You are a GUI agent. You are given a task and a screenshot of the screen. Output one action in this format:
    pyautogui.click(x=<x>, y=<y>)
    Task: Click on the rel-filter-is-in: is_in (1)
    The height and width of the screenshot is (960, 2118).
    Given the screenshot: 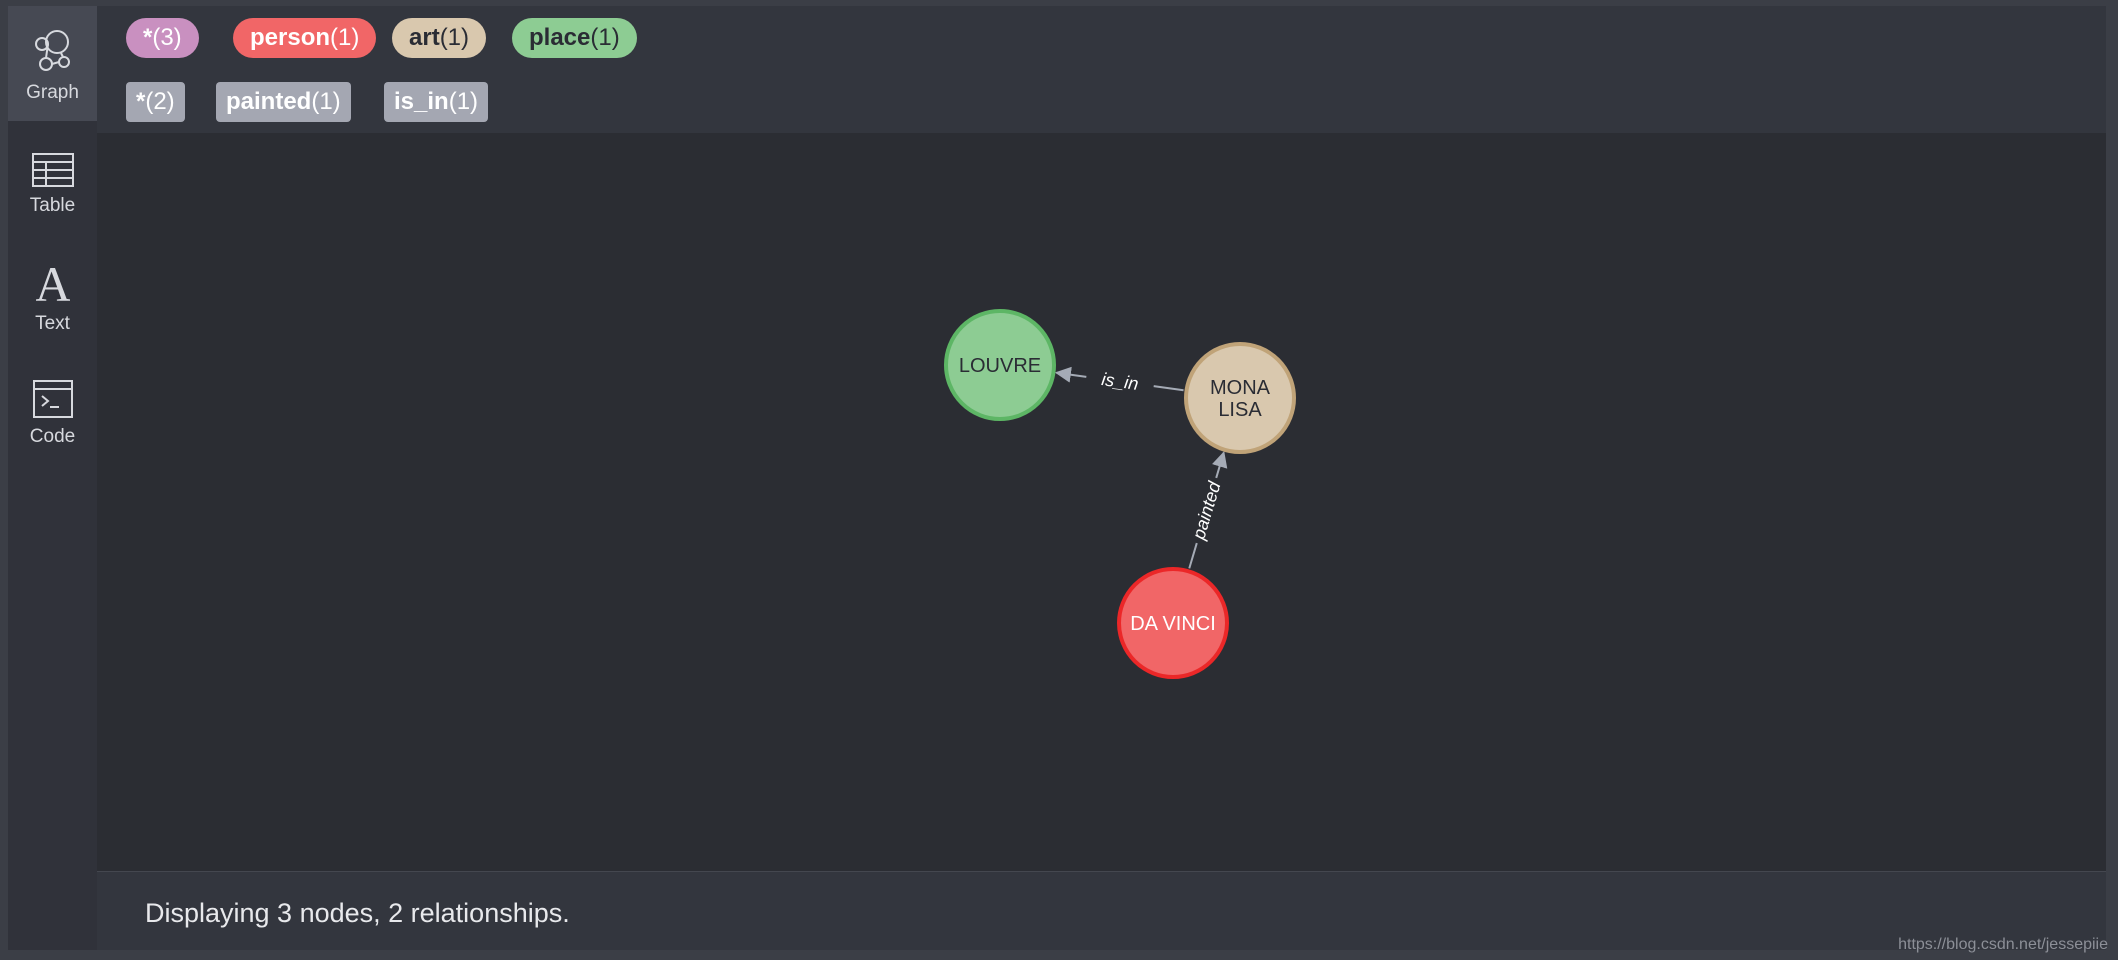 What is the action you would take?
    pyautogui.click(x=436, y=102)
    